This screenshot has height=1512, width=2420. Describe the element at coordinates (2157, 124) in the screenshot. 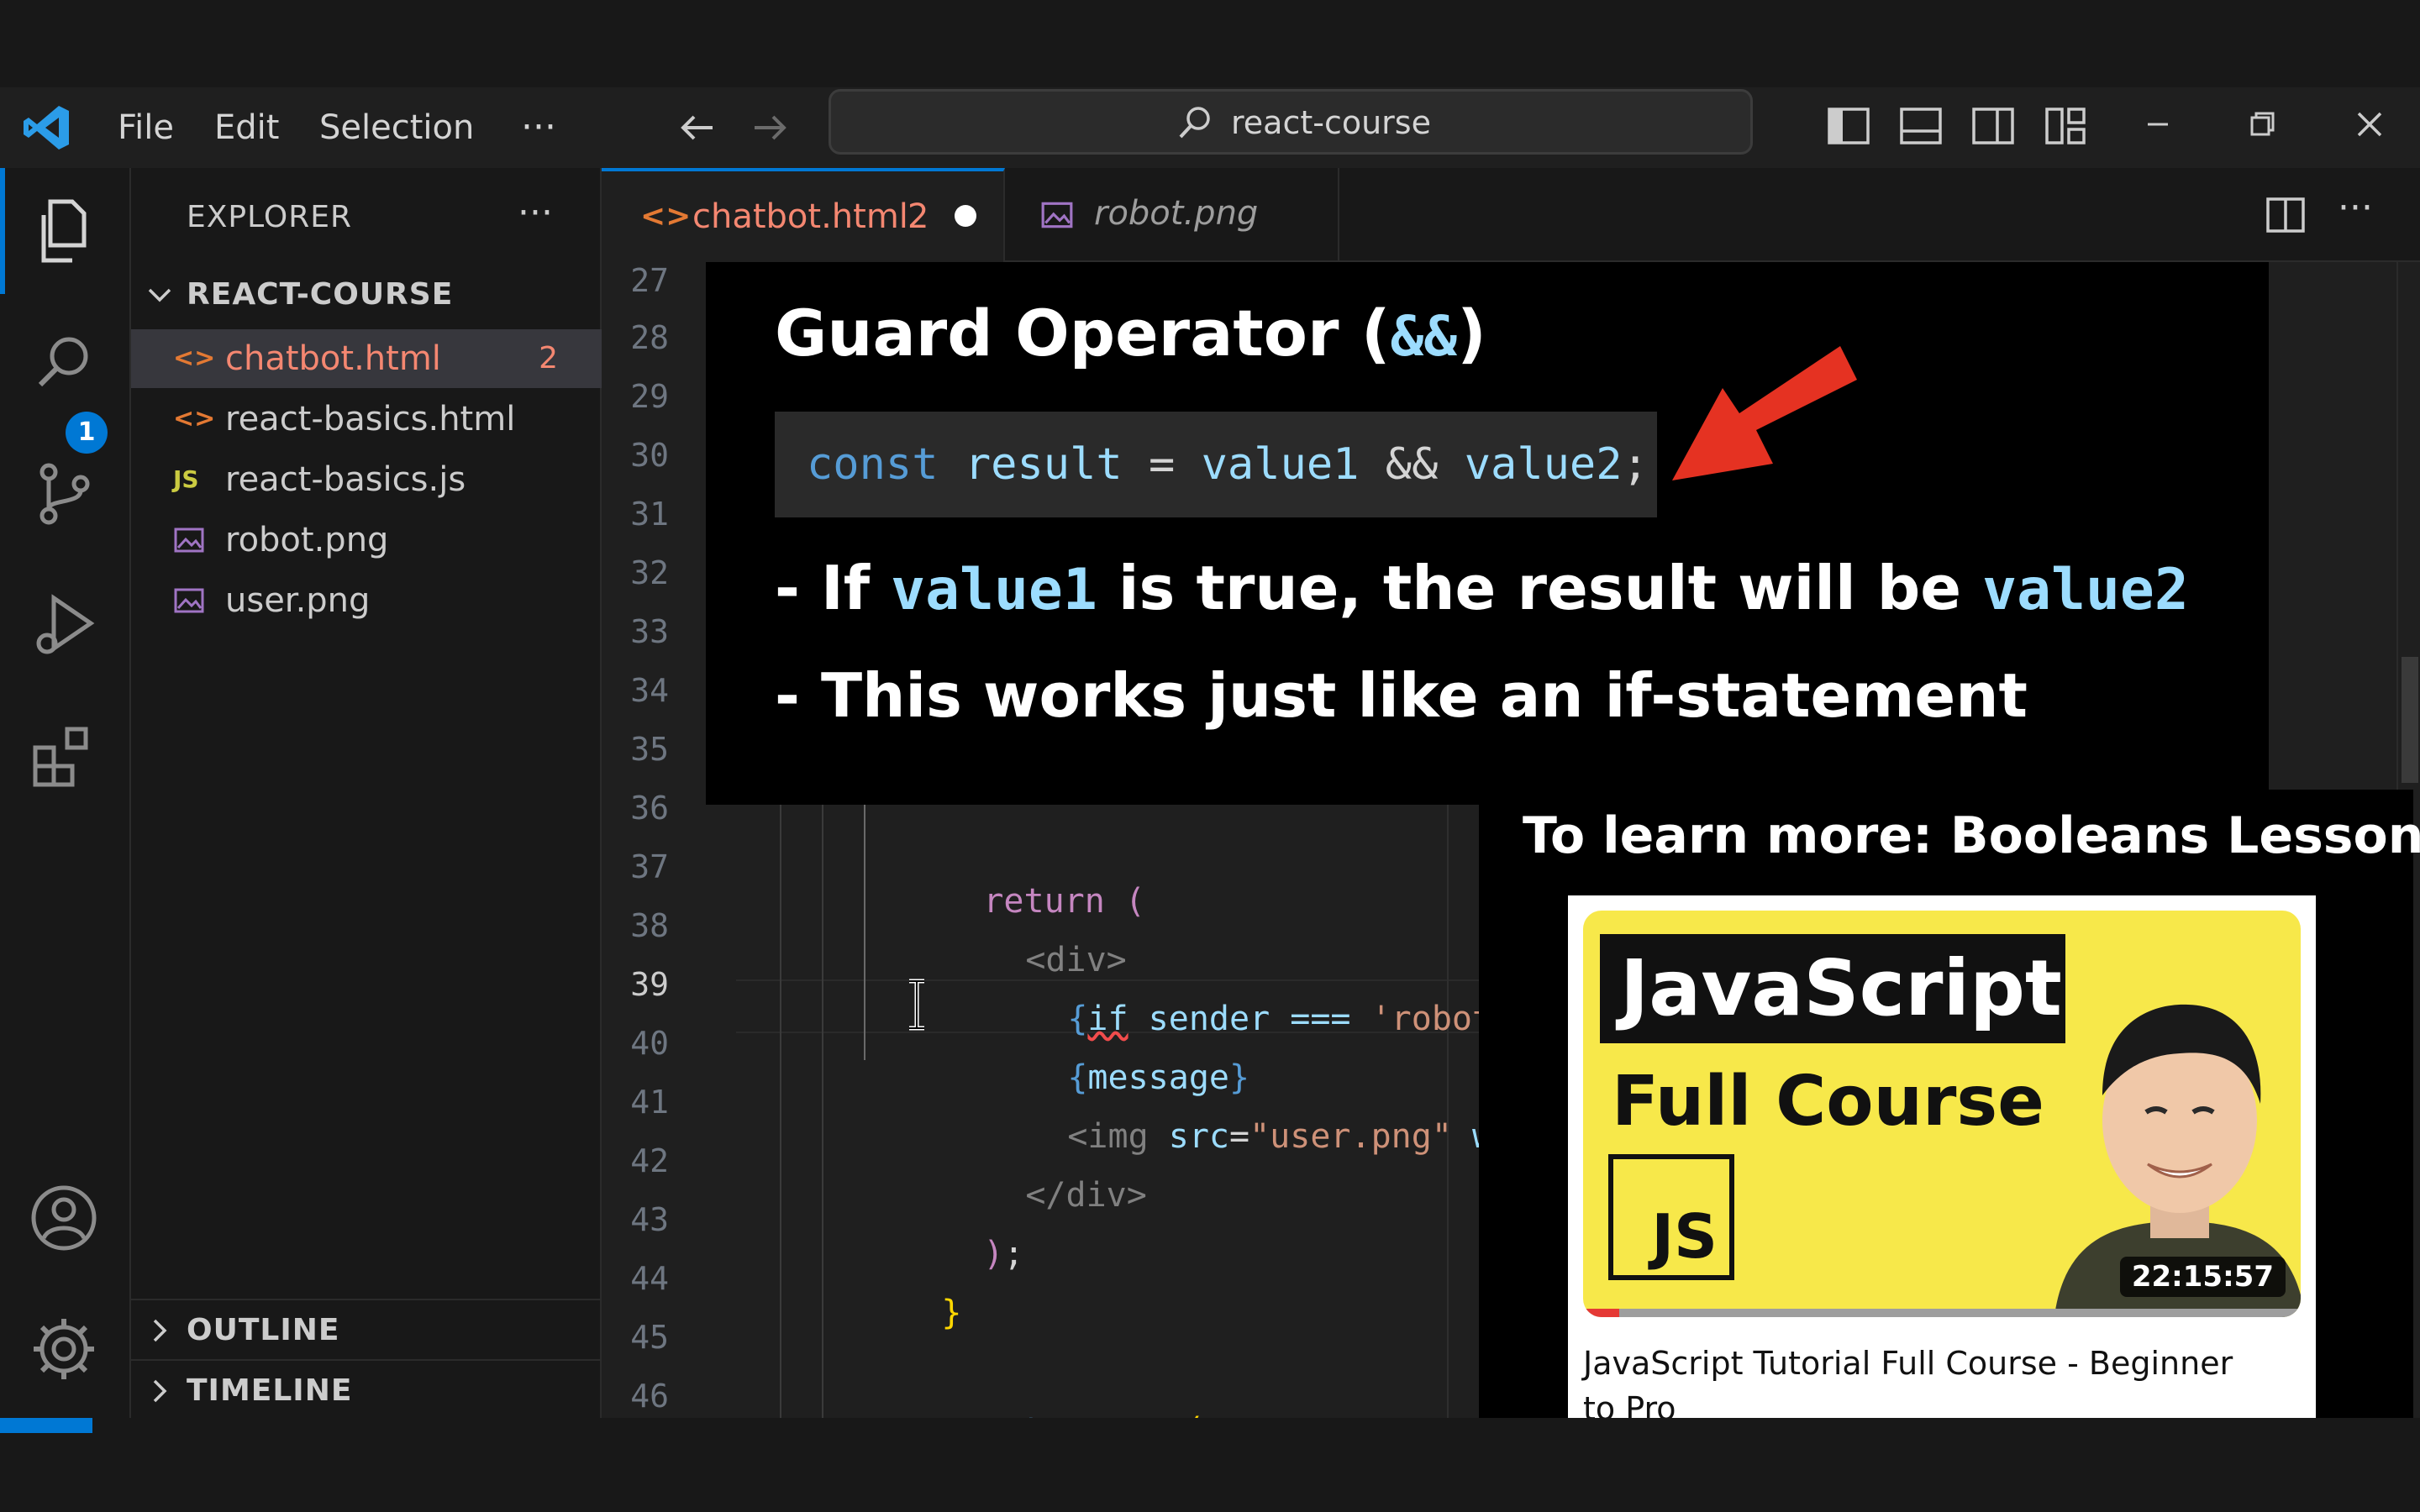

I see `minimize-icon` at that location.